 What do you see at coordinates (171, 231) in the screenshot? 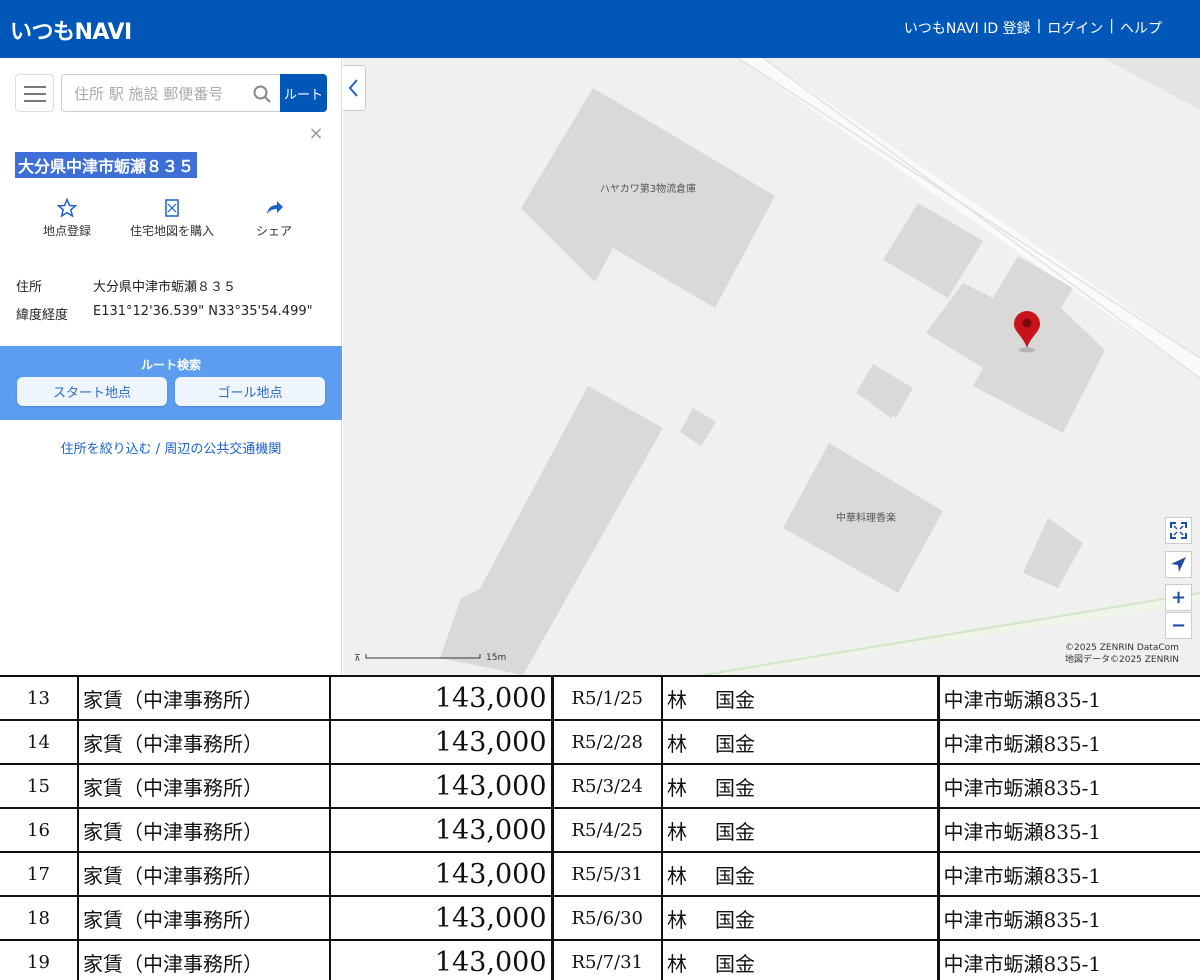
I see `action-label: 住宅地図を購入` at bounding box center [171, 231].